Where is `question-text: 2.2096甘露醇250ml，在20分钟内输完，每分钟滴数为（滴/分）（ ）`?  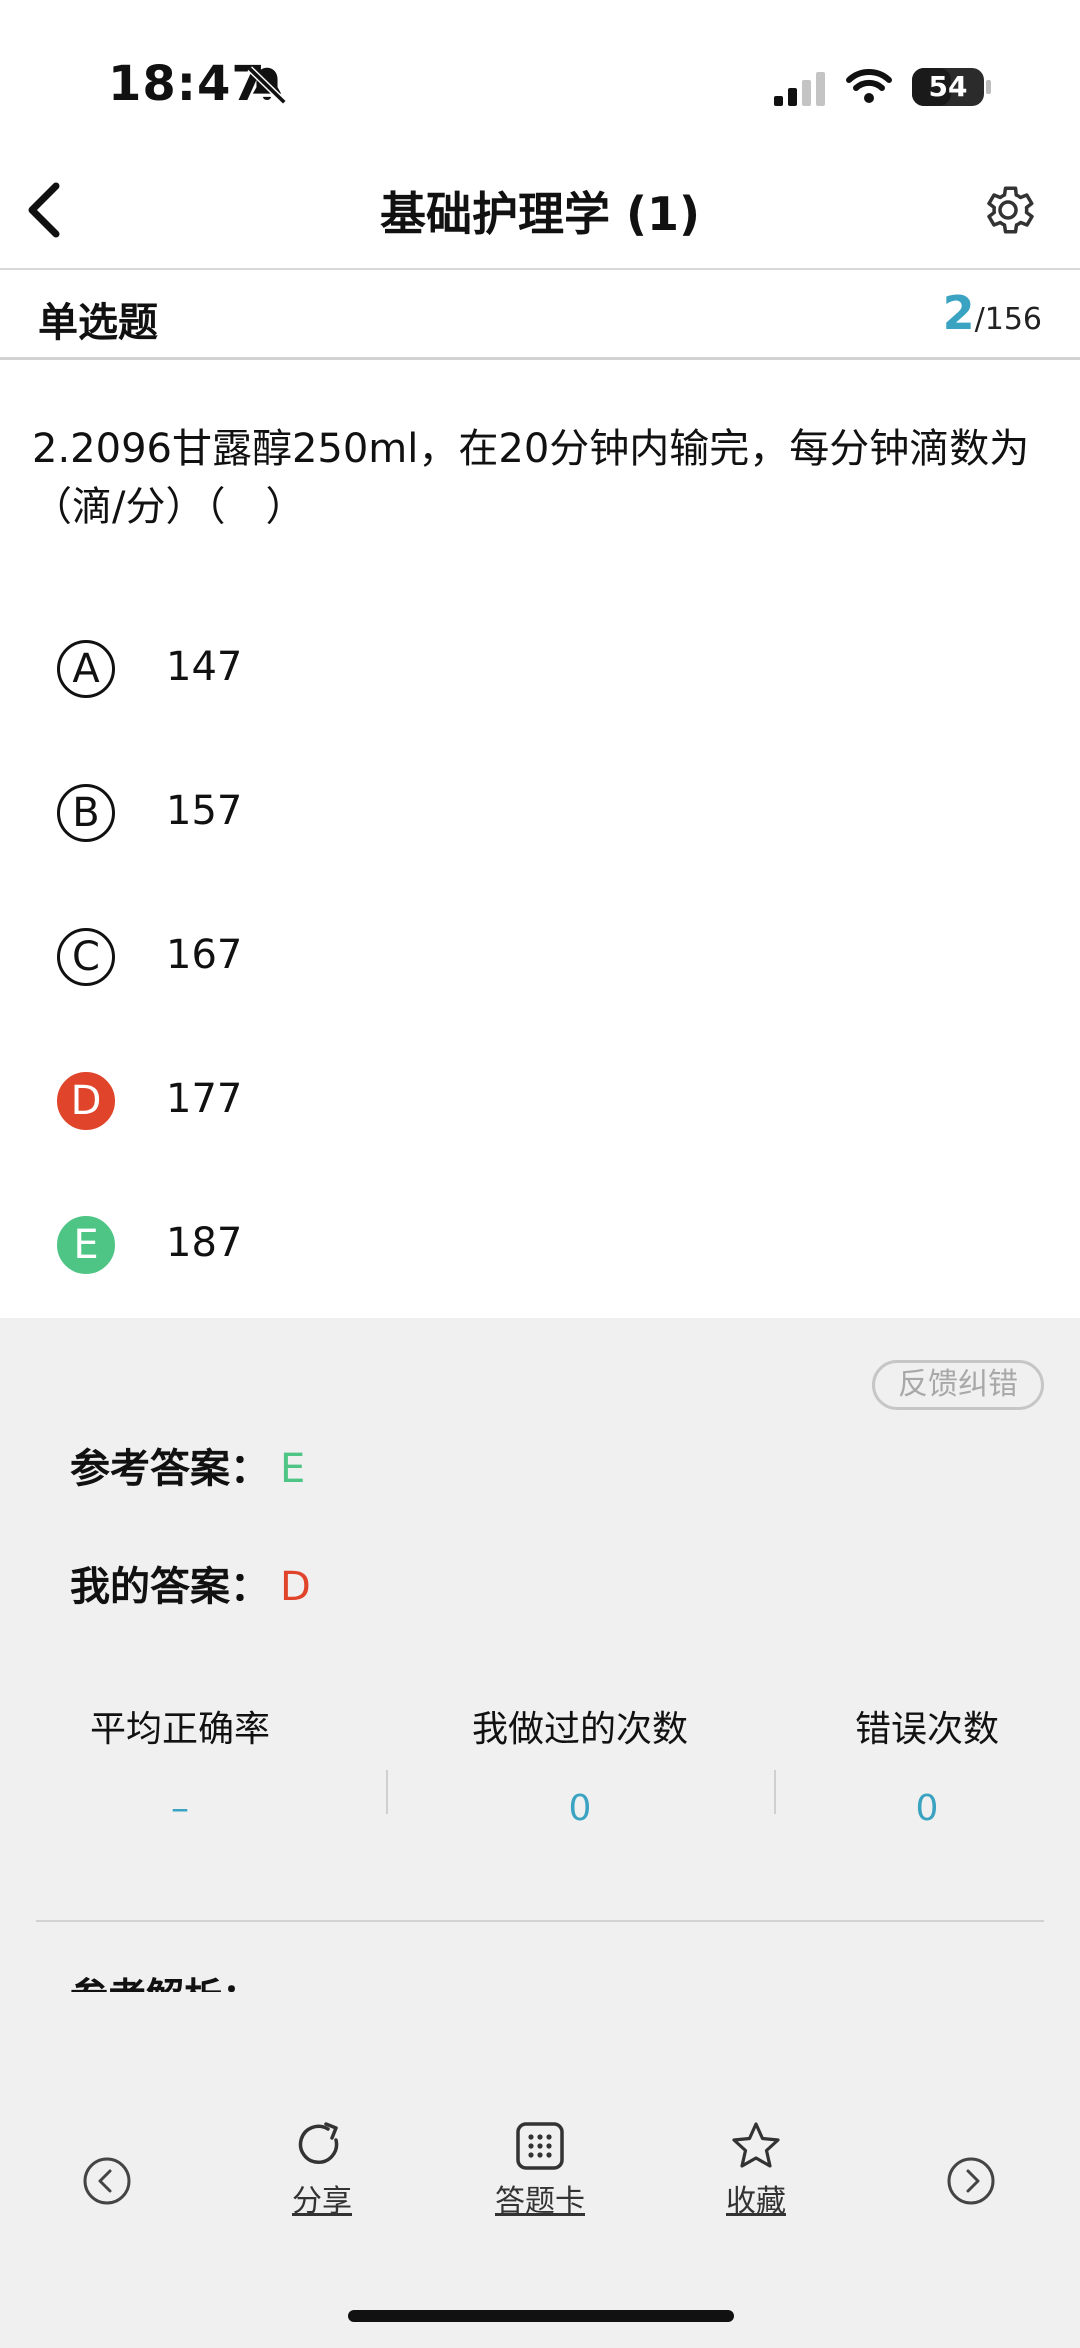
question-text: 2.2096甘露醇250ml，在20分钟内输完，每分钟滴数为（滴/分）（ ） is located at coordinates (531, 478).